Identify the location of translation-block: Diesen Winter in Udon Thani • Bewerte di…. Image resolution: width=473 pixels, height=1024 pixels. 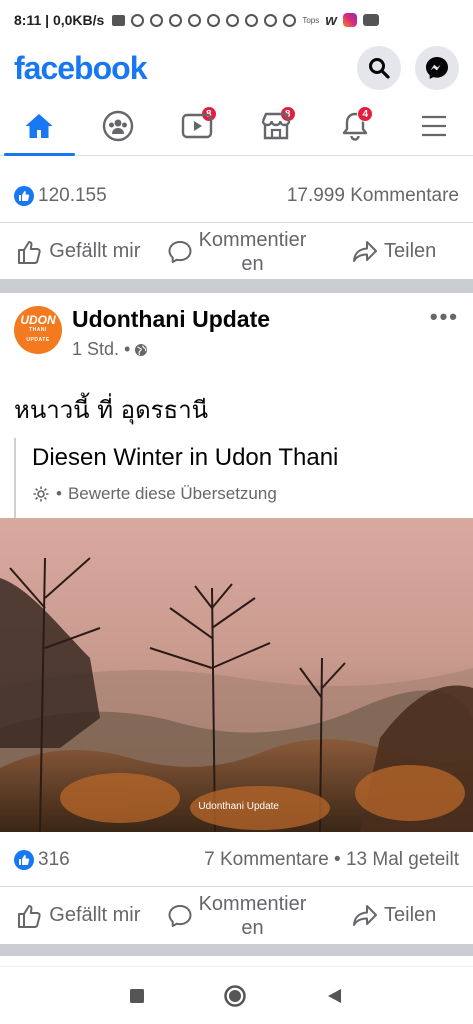
(236, 478).